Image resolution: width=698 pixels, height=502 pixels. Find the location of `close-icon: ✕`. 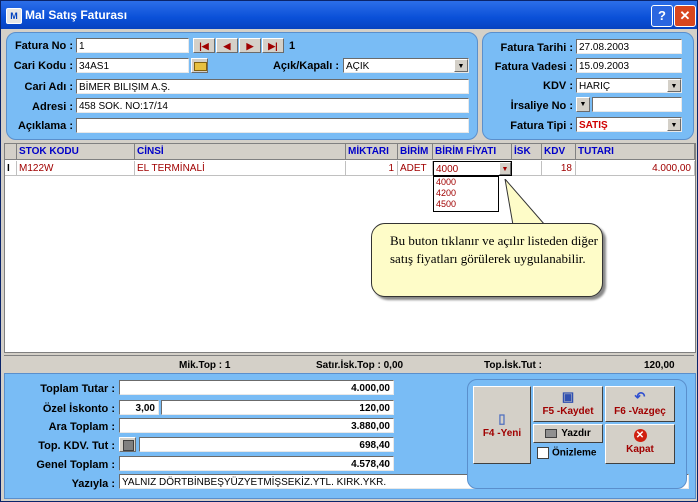

close-icon: ✕ is located at coordinates (640, 435).